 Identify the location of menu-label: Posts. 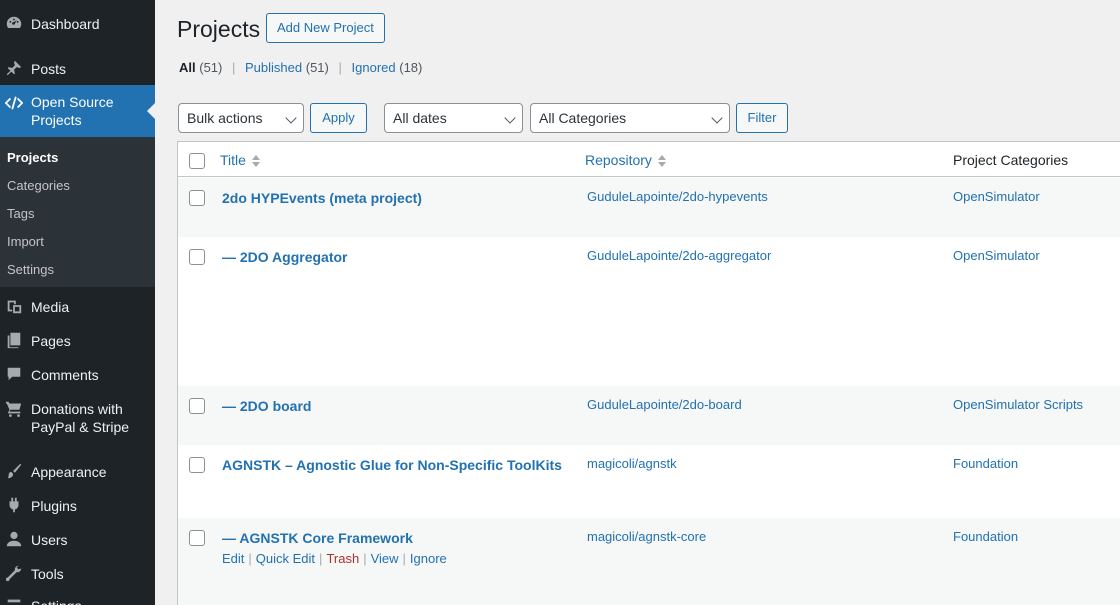
(49, 69).